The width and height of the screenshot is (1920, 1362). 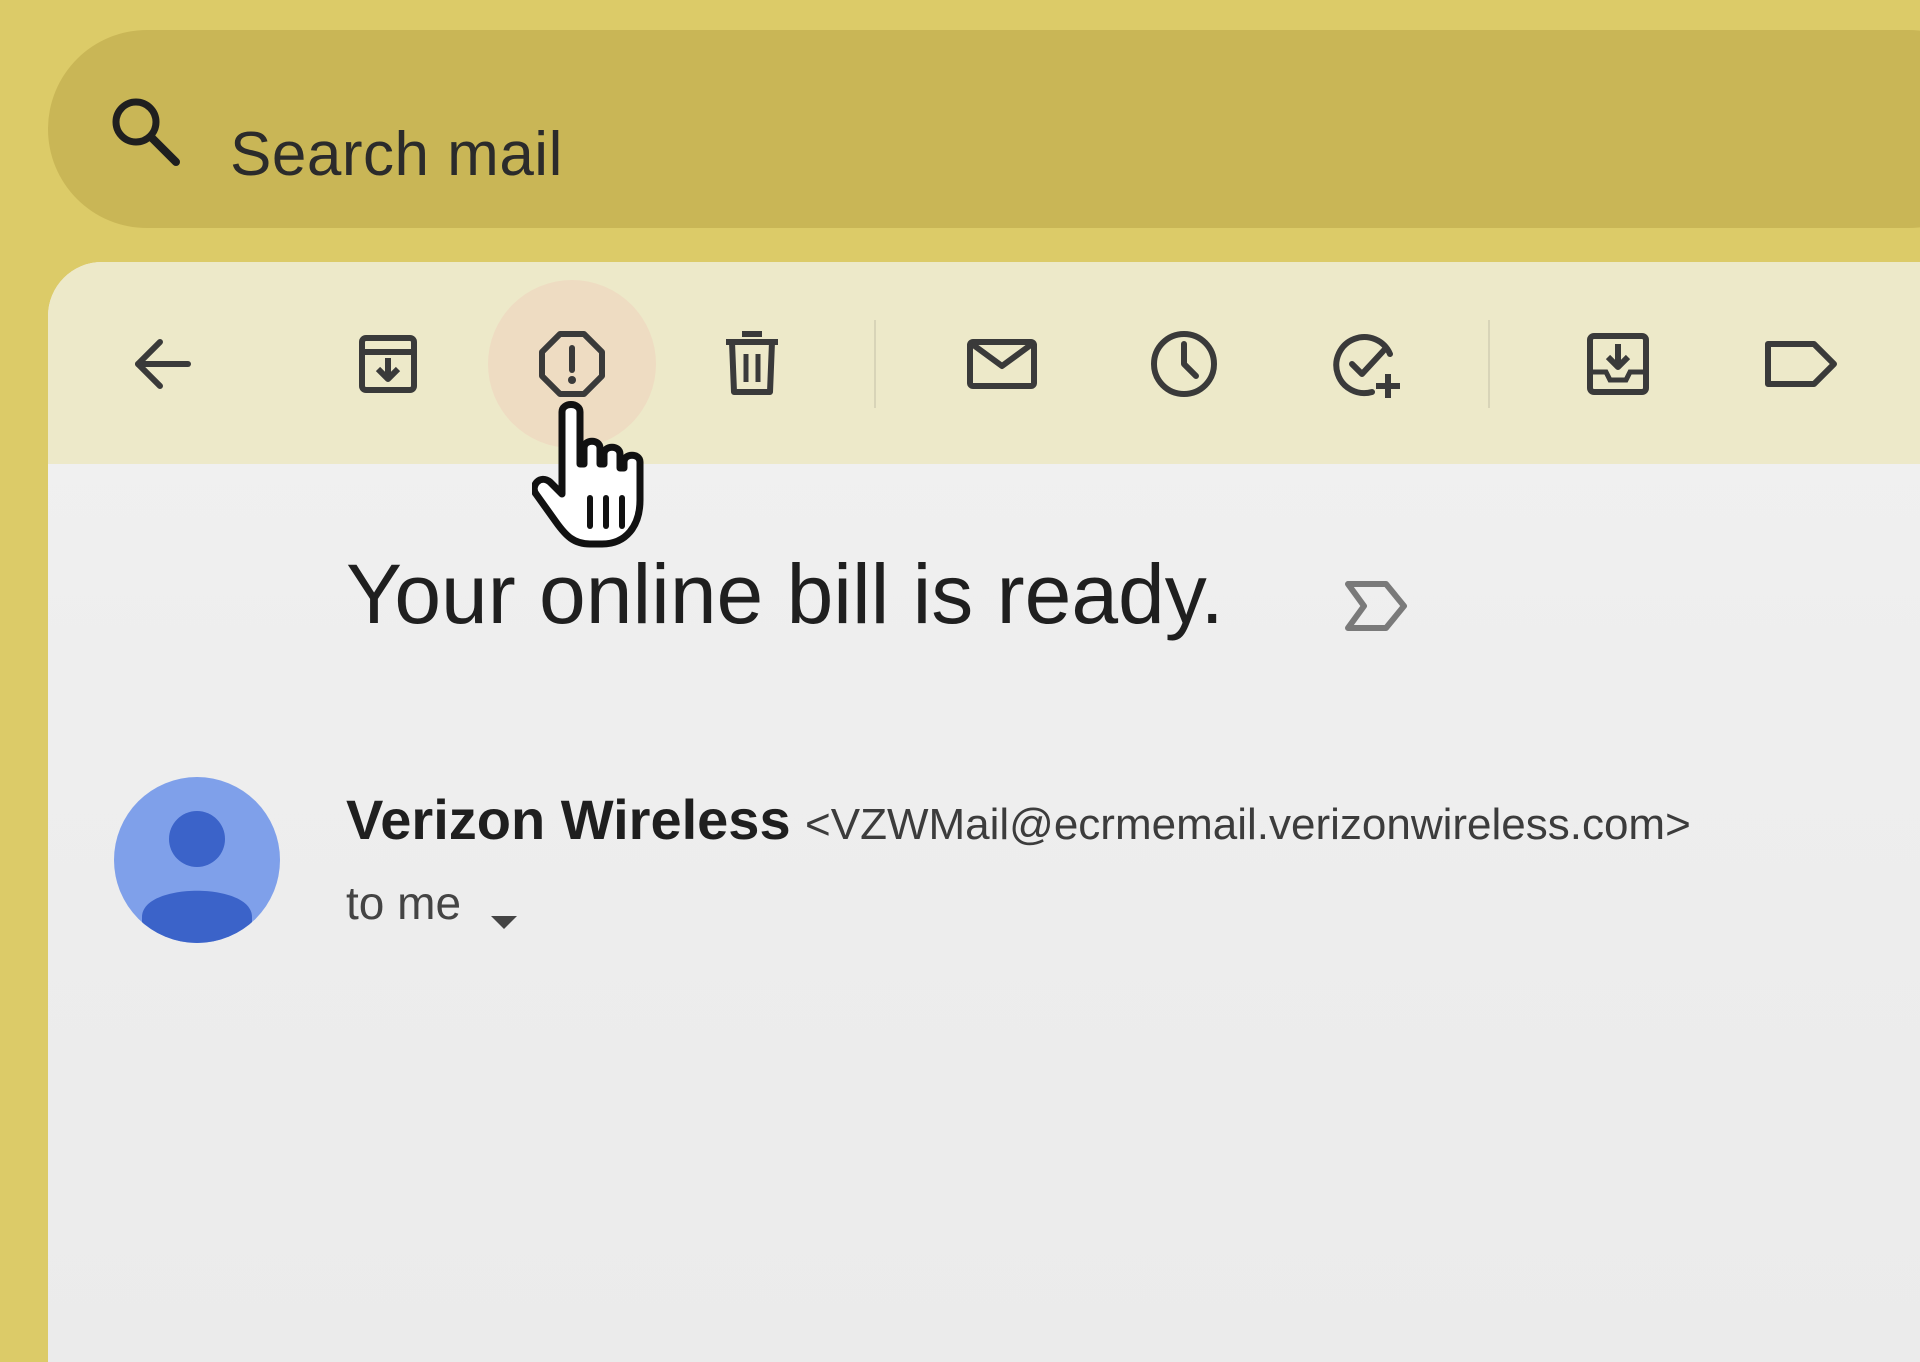 I want to click on recipient-label: to me, so click(x=404, y=903).